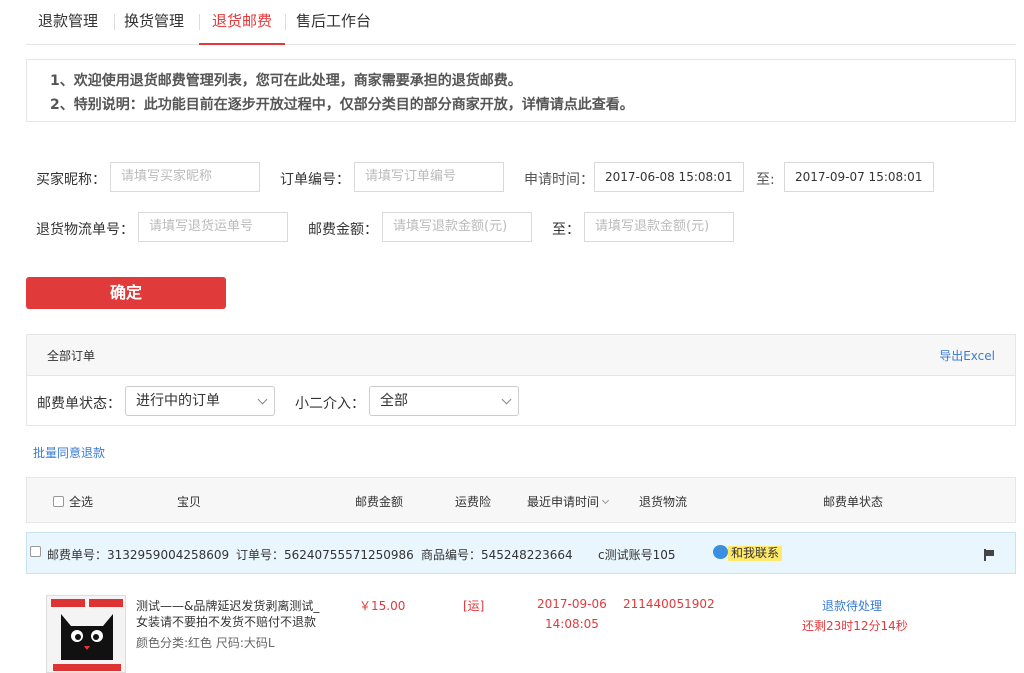 The height and width of the screenshot is (673, 1024). Describe the element at coordinates (69, 452) in the screenshot. I see `batch-agree-refund-link: 批量同意退款` at that location.